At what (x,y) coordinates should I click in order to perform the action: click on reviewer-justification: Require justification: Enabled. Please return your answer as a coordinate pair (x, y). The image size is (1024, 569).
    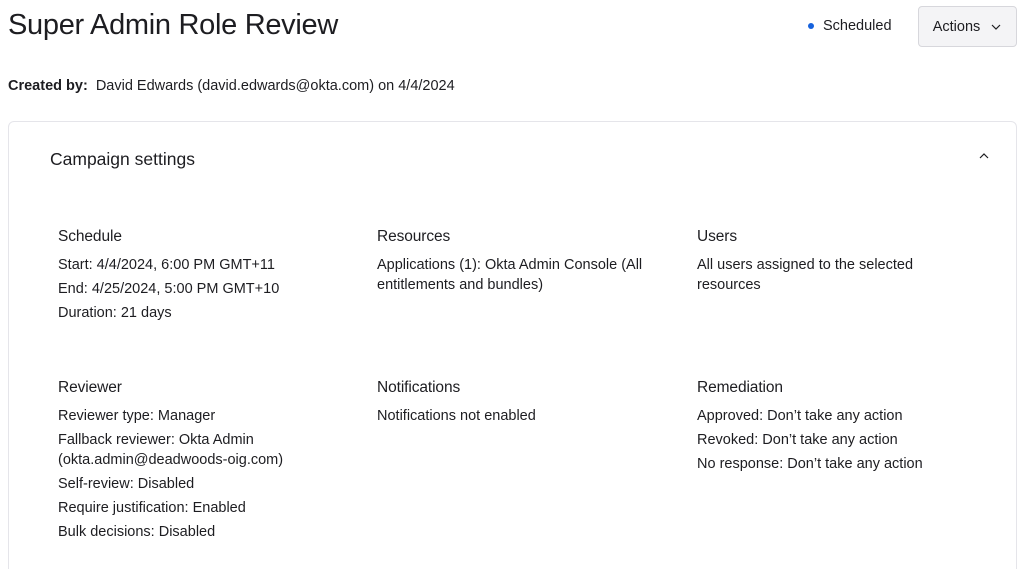
    Looking at the image, I should click on (152, 508).